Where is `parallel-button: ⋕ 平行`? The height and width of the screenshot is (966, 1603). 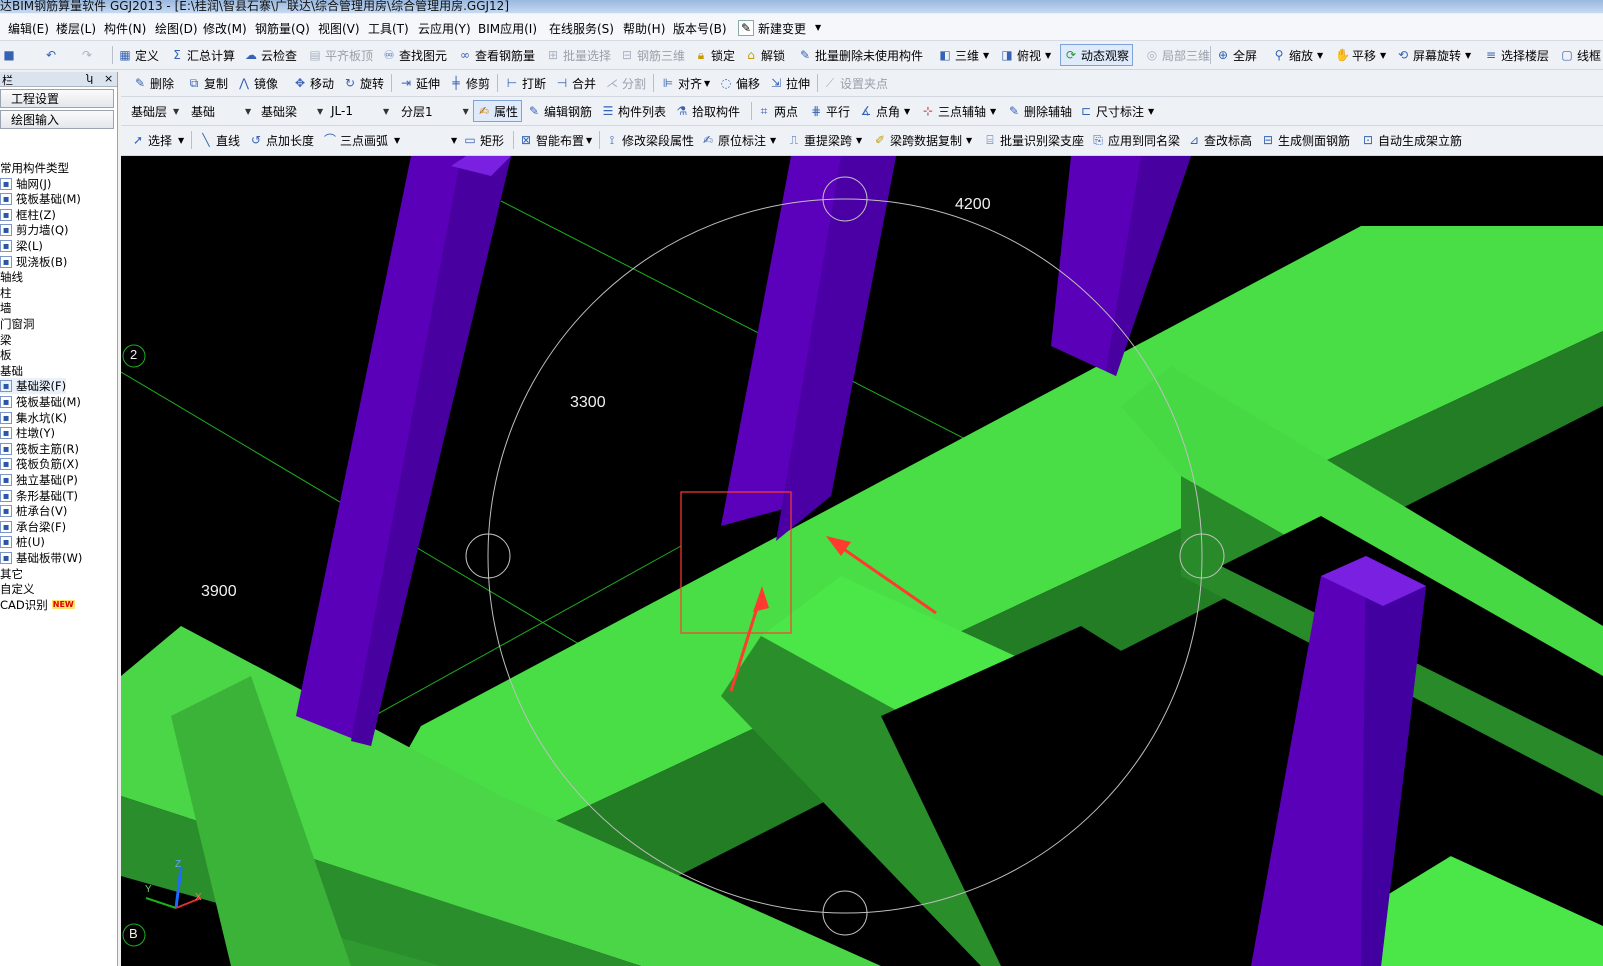
parallel-button: ⋕ 平行 is located at coordinates (829, 111).